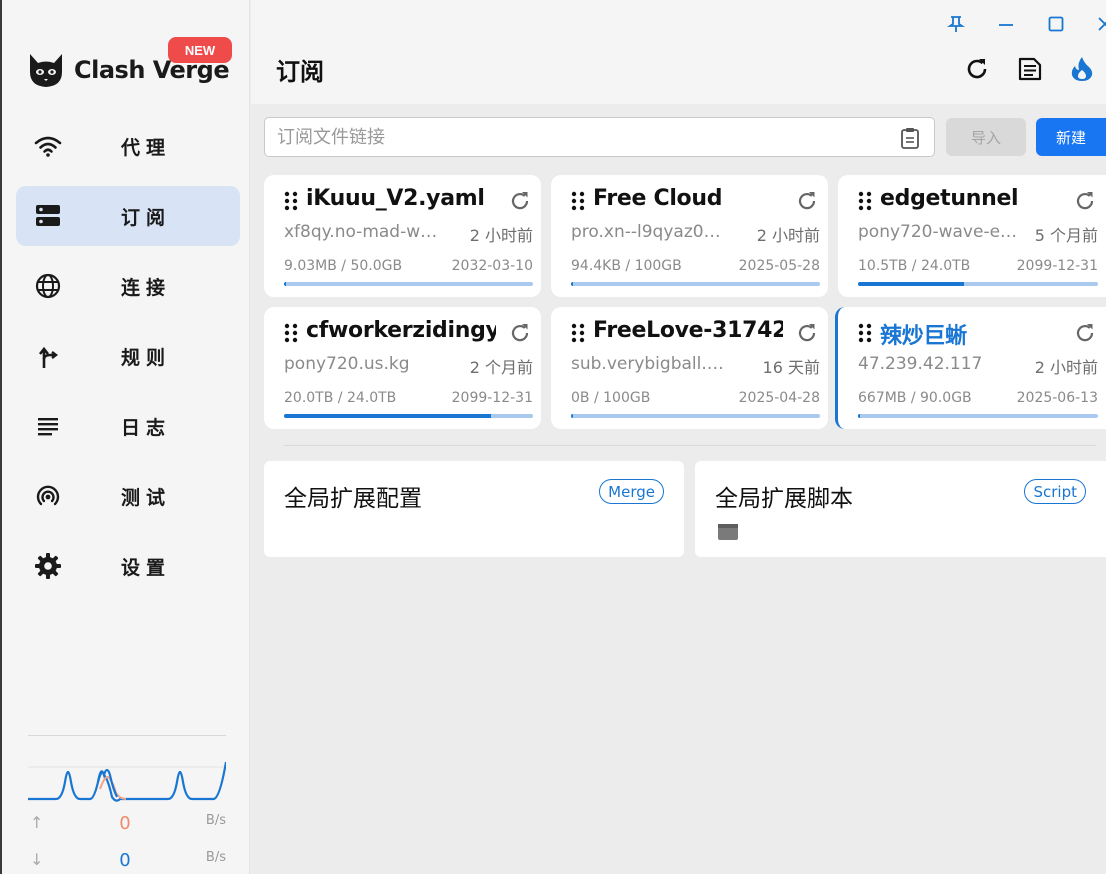  I want to click on radar-icon, so click(48, 495).